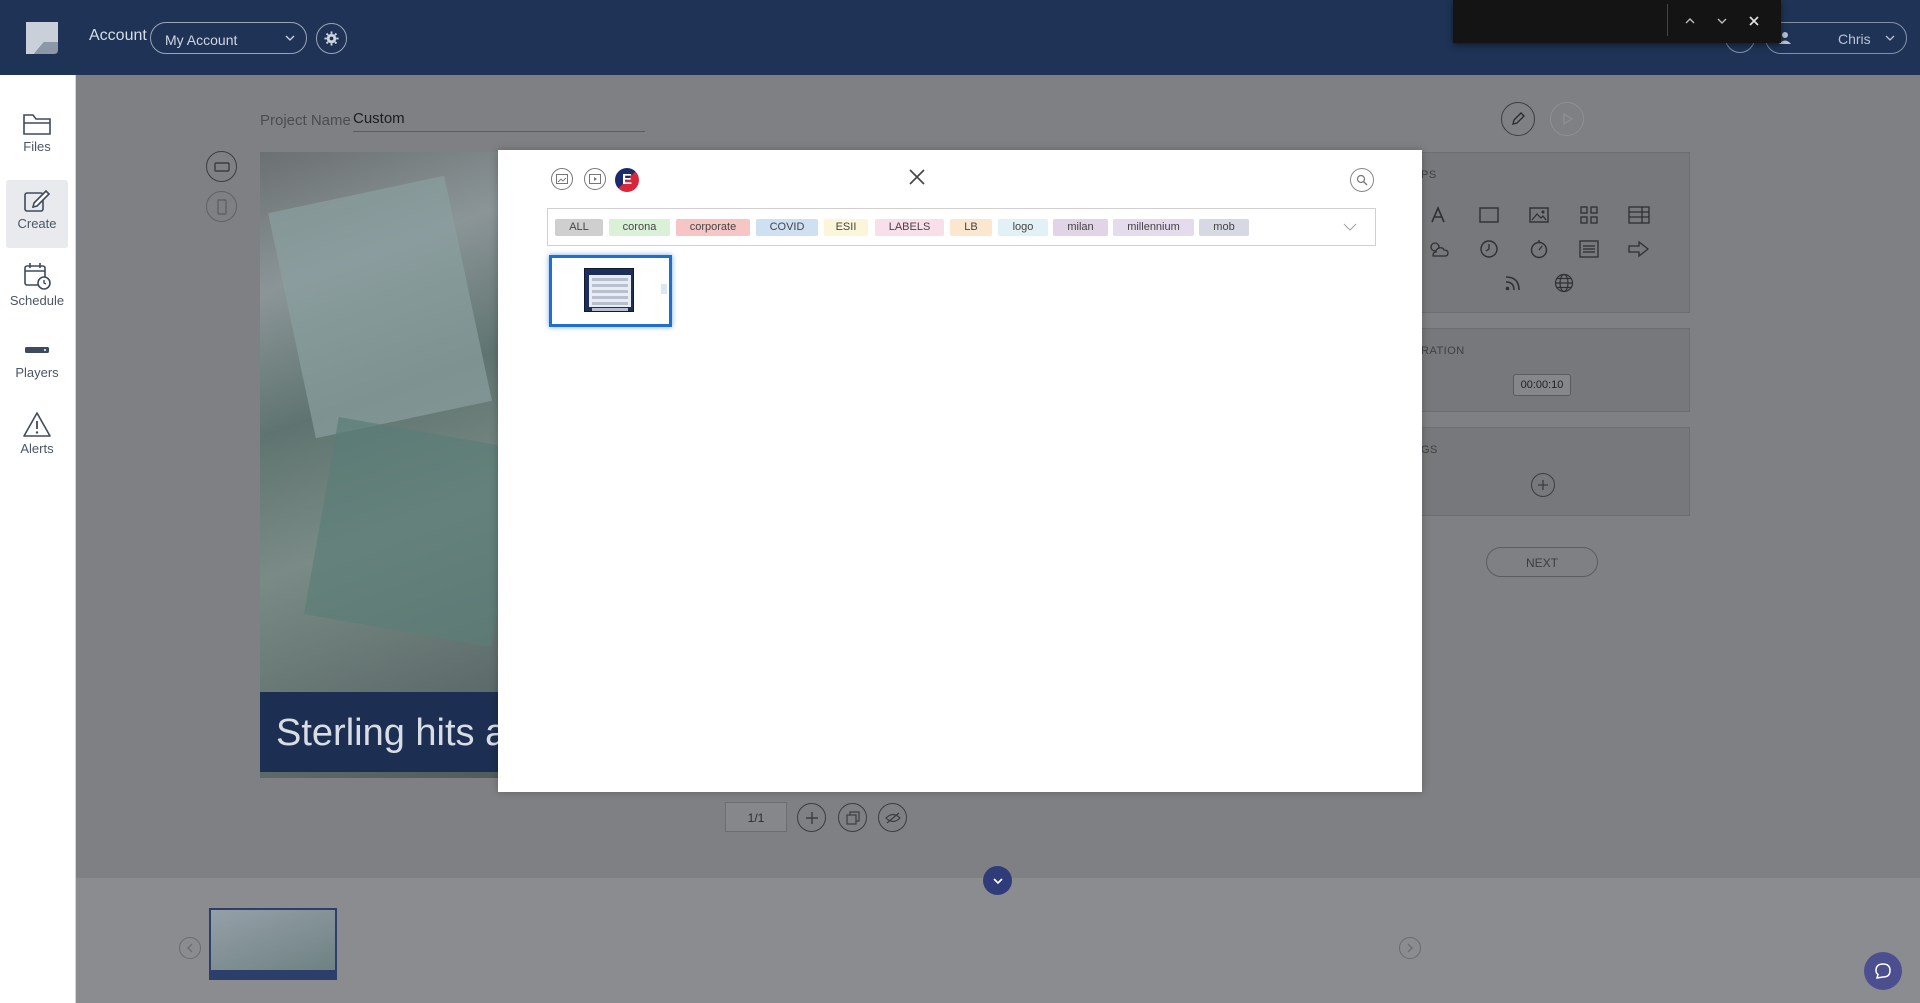 This screenshot has height=1003, width=1920. I want to click on chat-bubble-icon, so click(1883, 971).